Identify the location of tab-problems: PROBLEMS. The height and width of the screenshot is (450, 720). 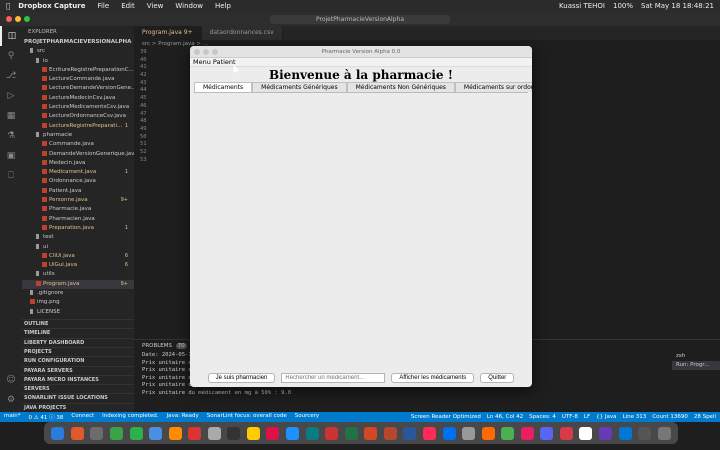
(157, 346).